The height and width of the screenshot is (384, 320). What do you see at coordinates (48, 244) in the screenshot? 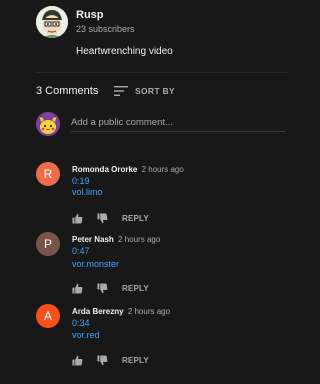
I see `commenter-avatar: P` at bounding box center [48, 244].